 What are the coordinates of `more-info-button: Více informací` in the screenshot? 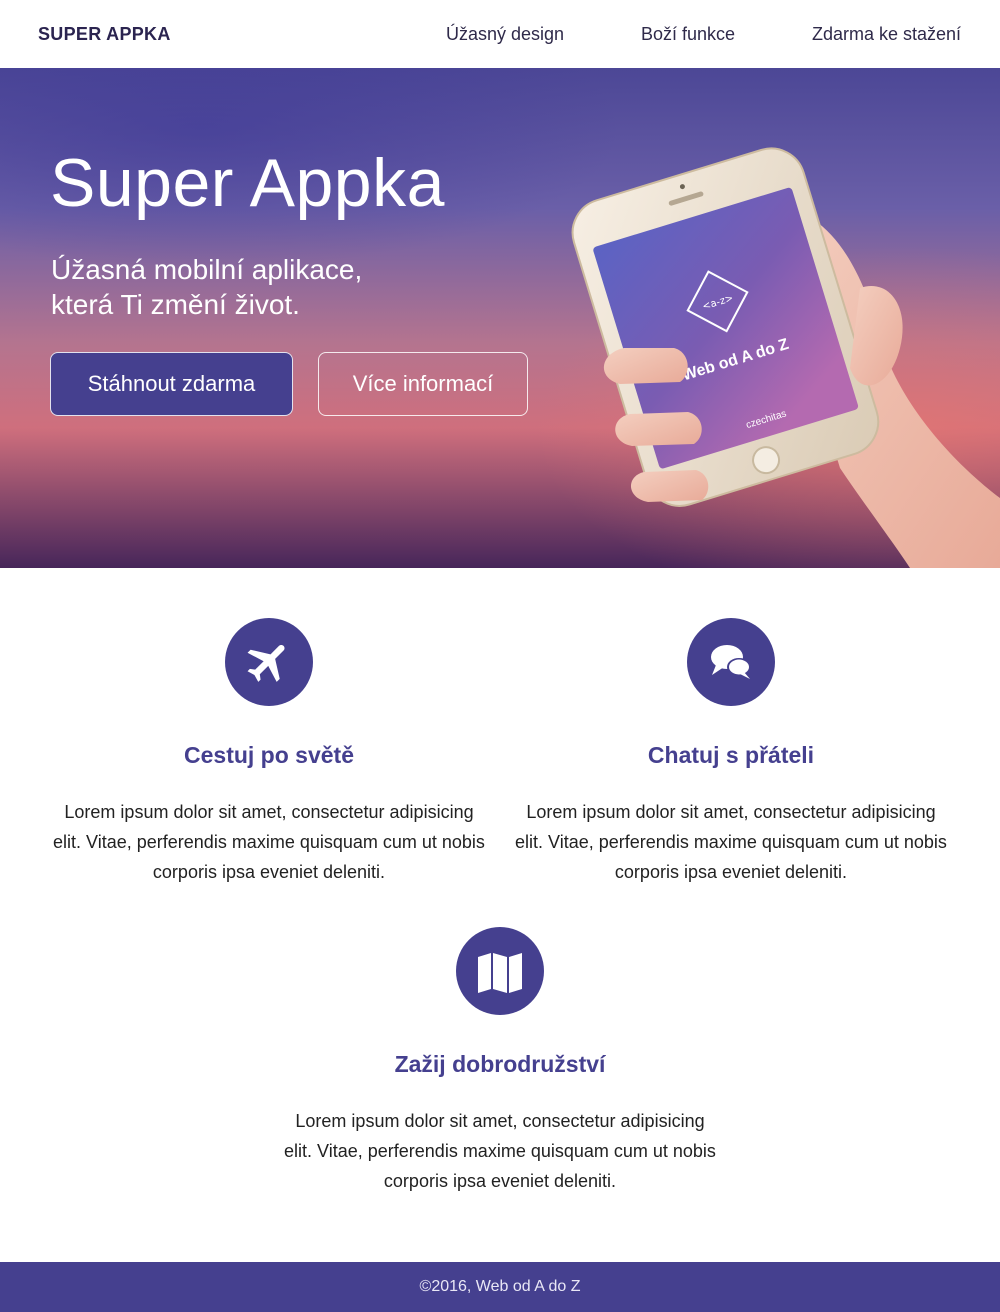 It's located at (423, 384).